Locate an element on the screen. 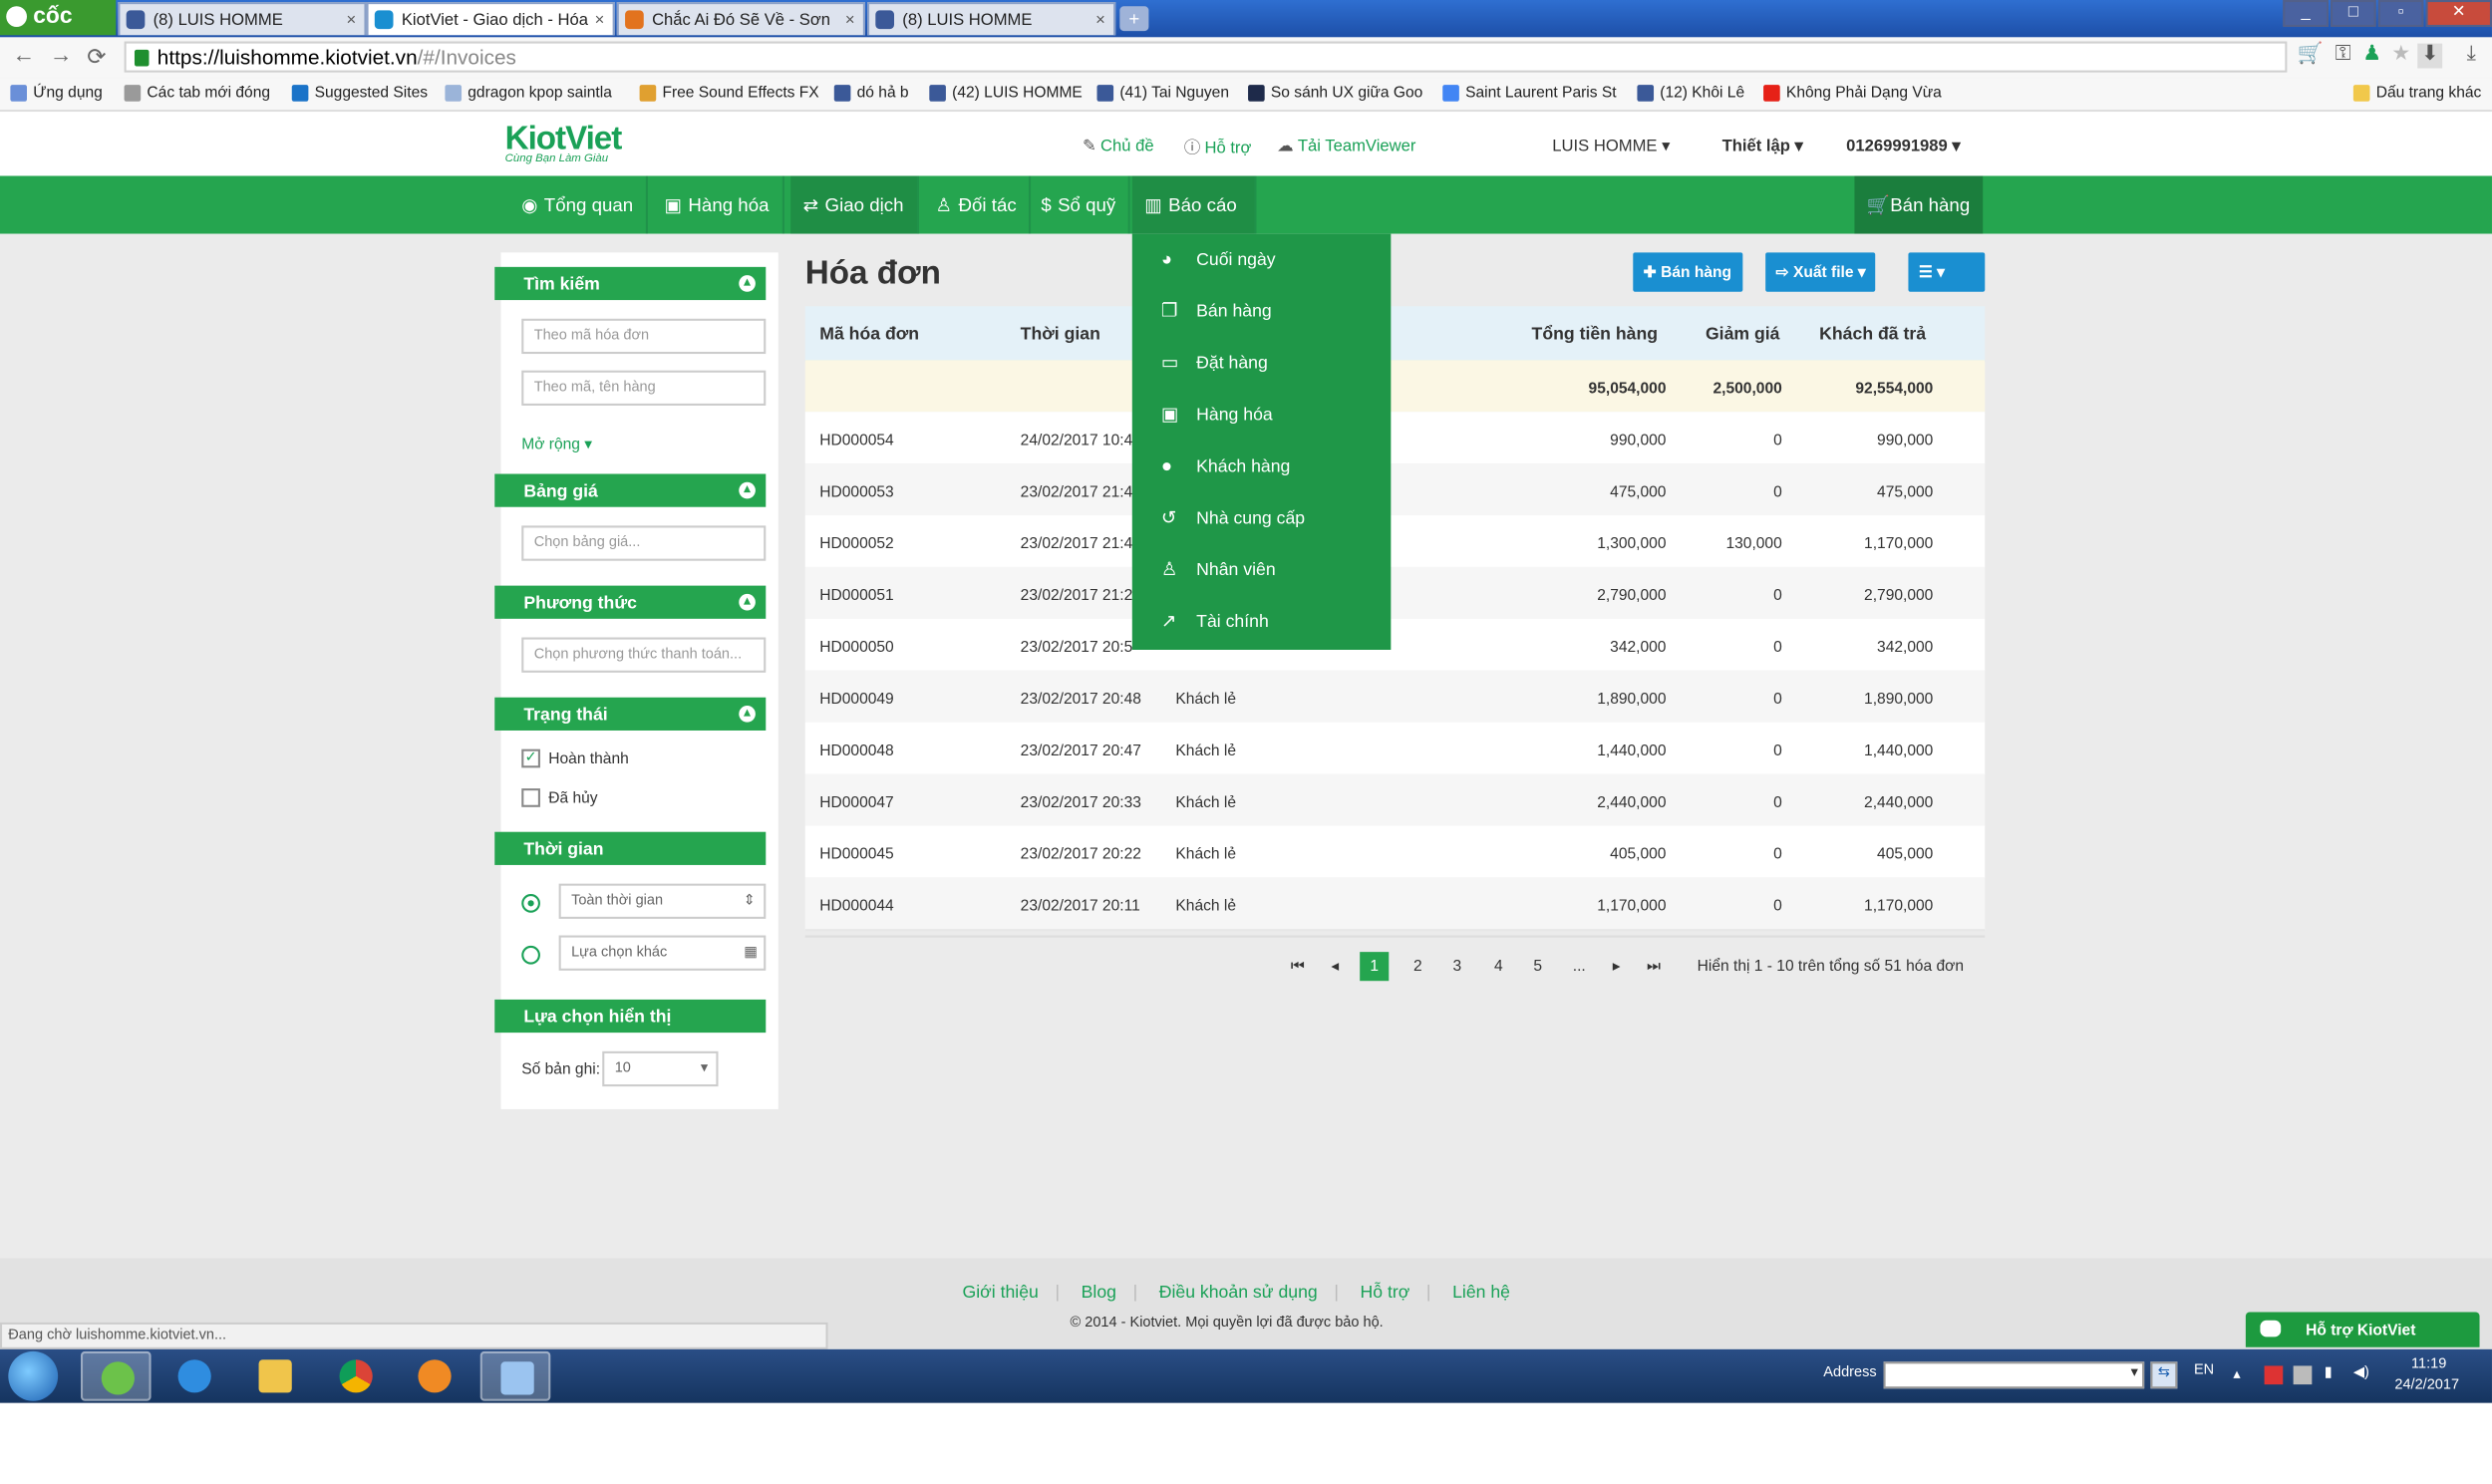 Image resolution: width=2492 pixels, height=1484 pixels. new-tab-button: + is located at coordinates (1134, 19).